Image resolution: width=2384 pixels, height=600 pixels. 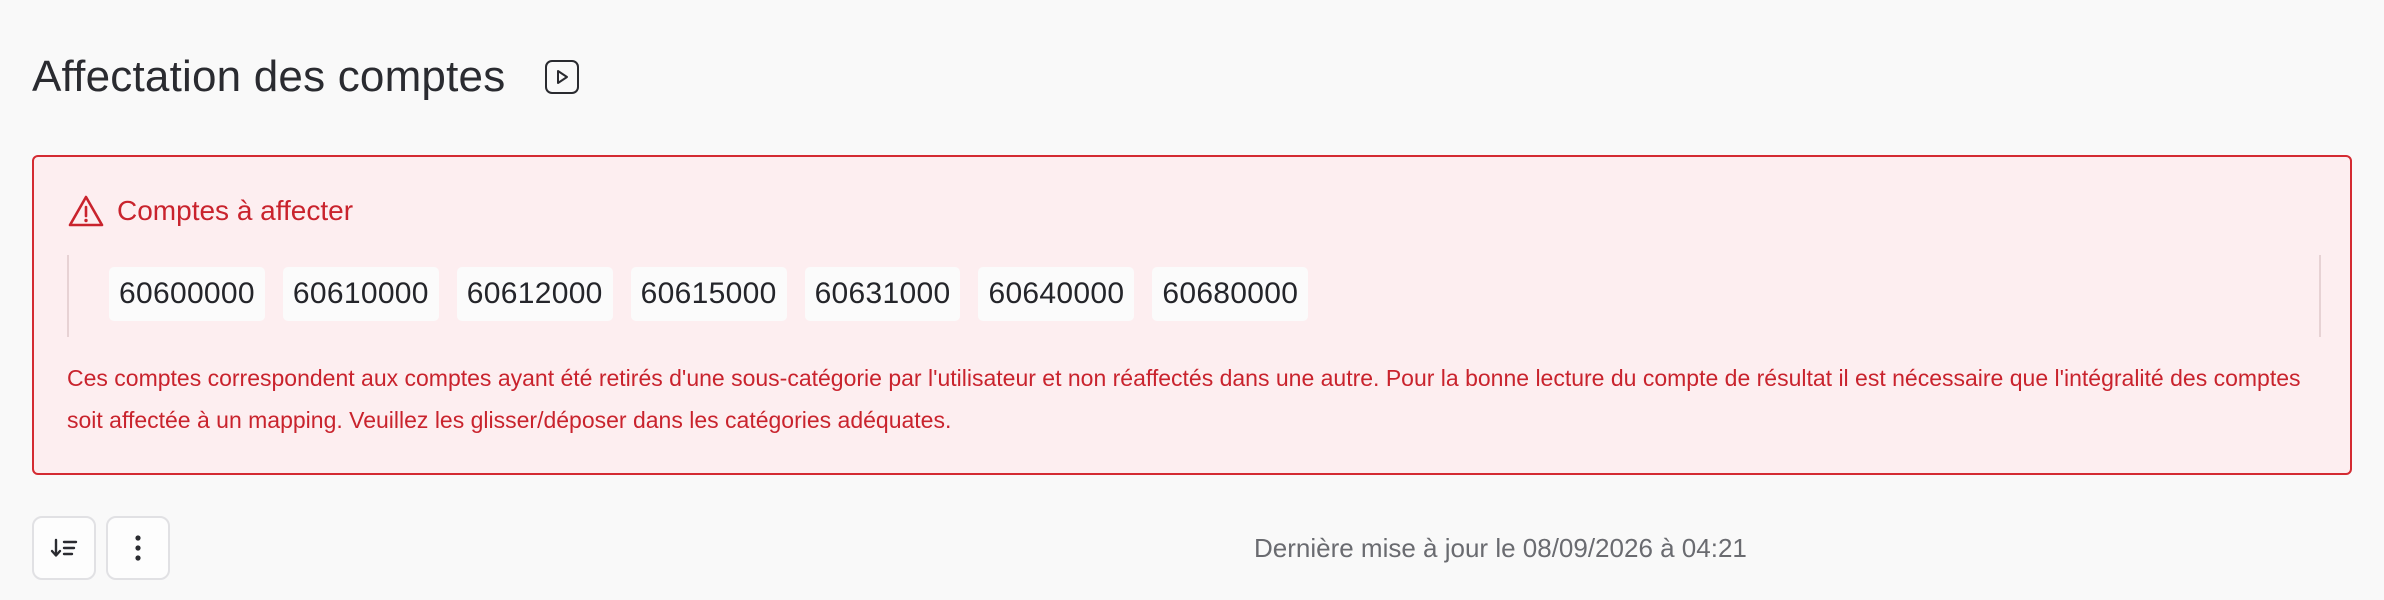 I want to click on more-options-button, so click(x=138, y=548).